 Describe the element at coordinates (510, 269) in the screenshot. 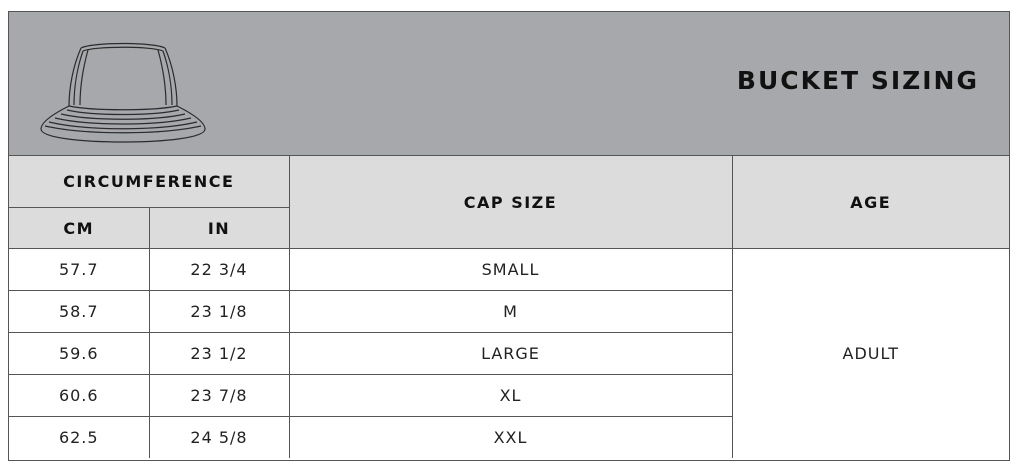

I see `cap-size-cell: SMALL` at that location.